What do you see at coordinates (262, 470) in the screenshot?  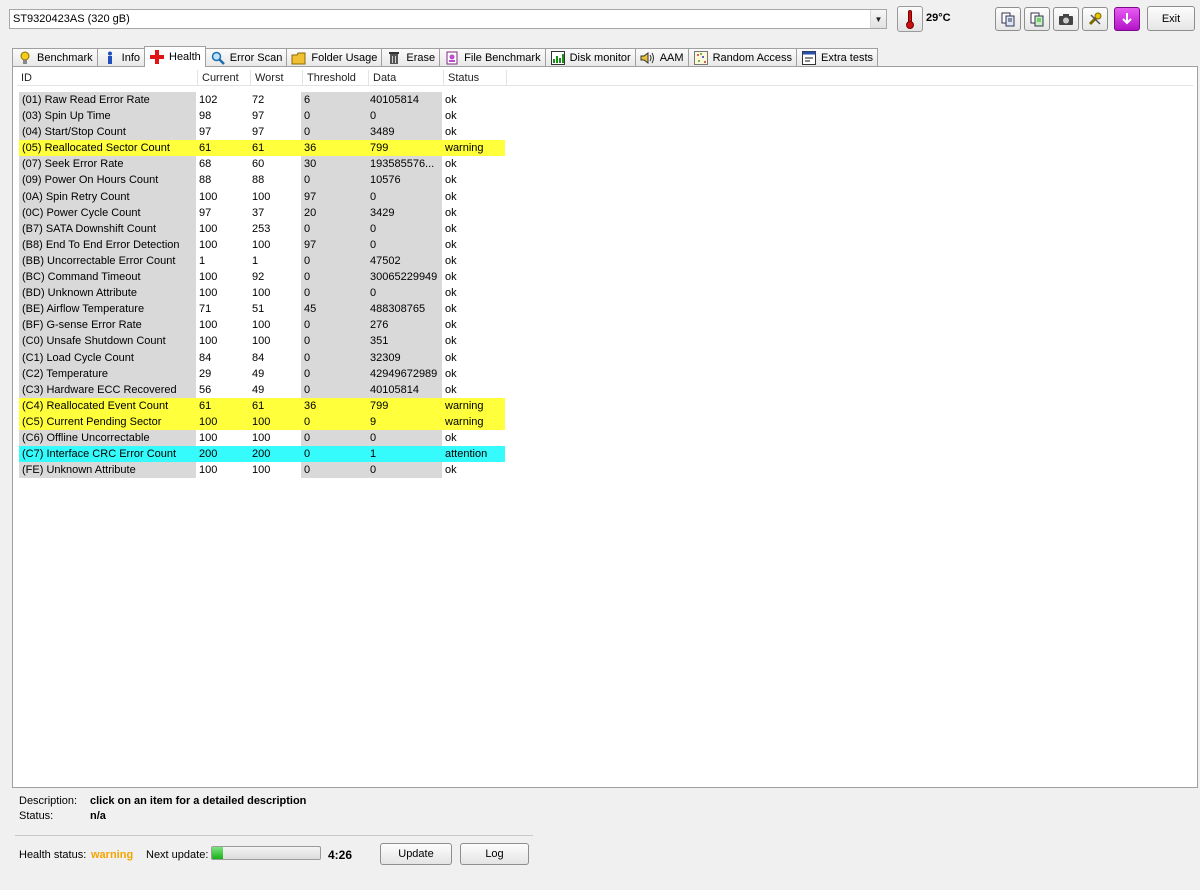 I see `table-row: (FE) Unknown Attribute 100 100 0 0 ok` at bounding box center [262, 470].